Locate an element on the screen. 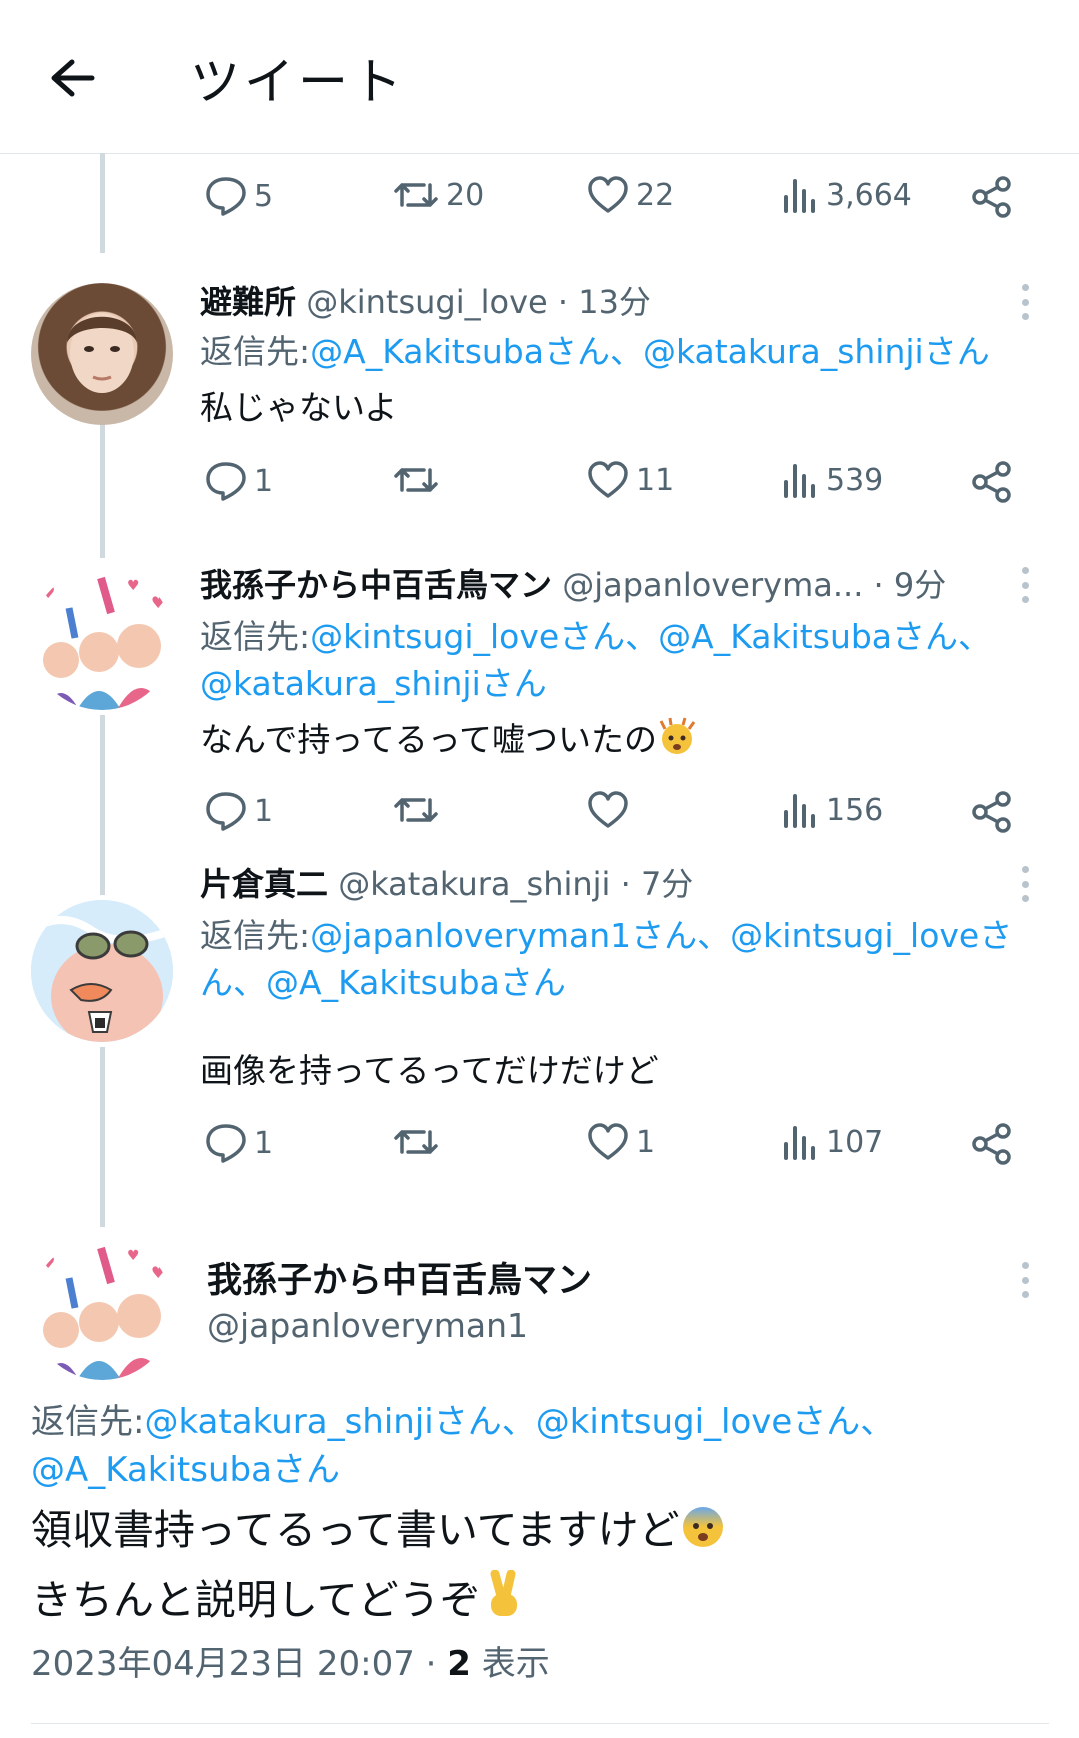 The height and width of the screenshot is (1738, 1079). tweet-text: 画像を持ってるってだけだけど is located at coordinates (429, 1070).